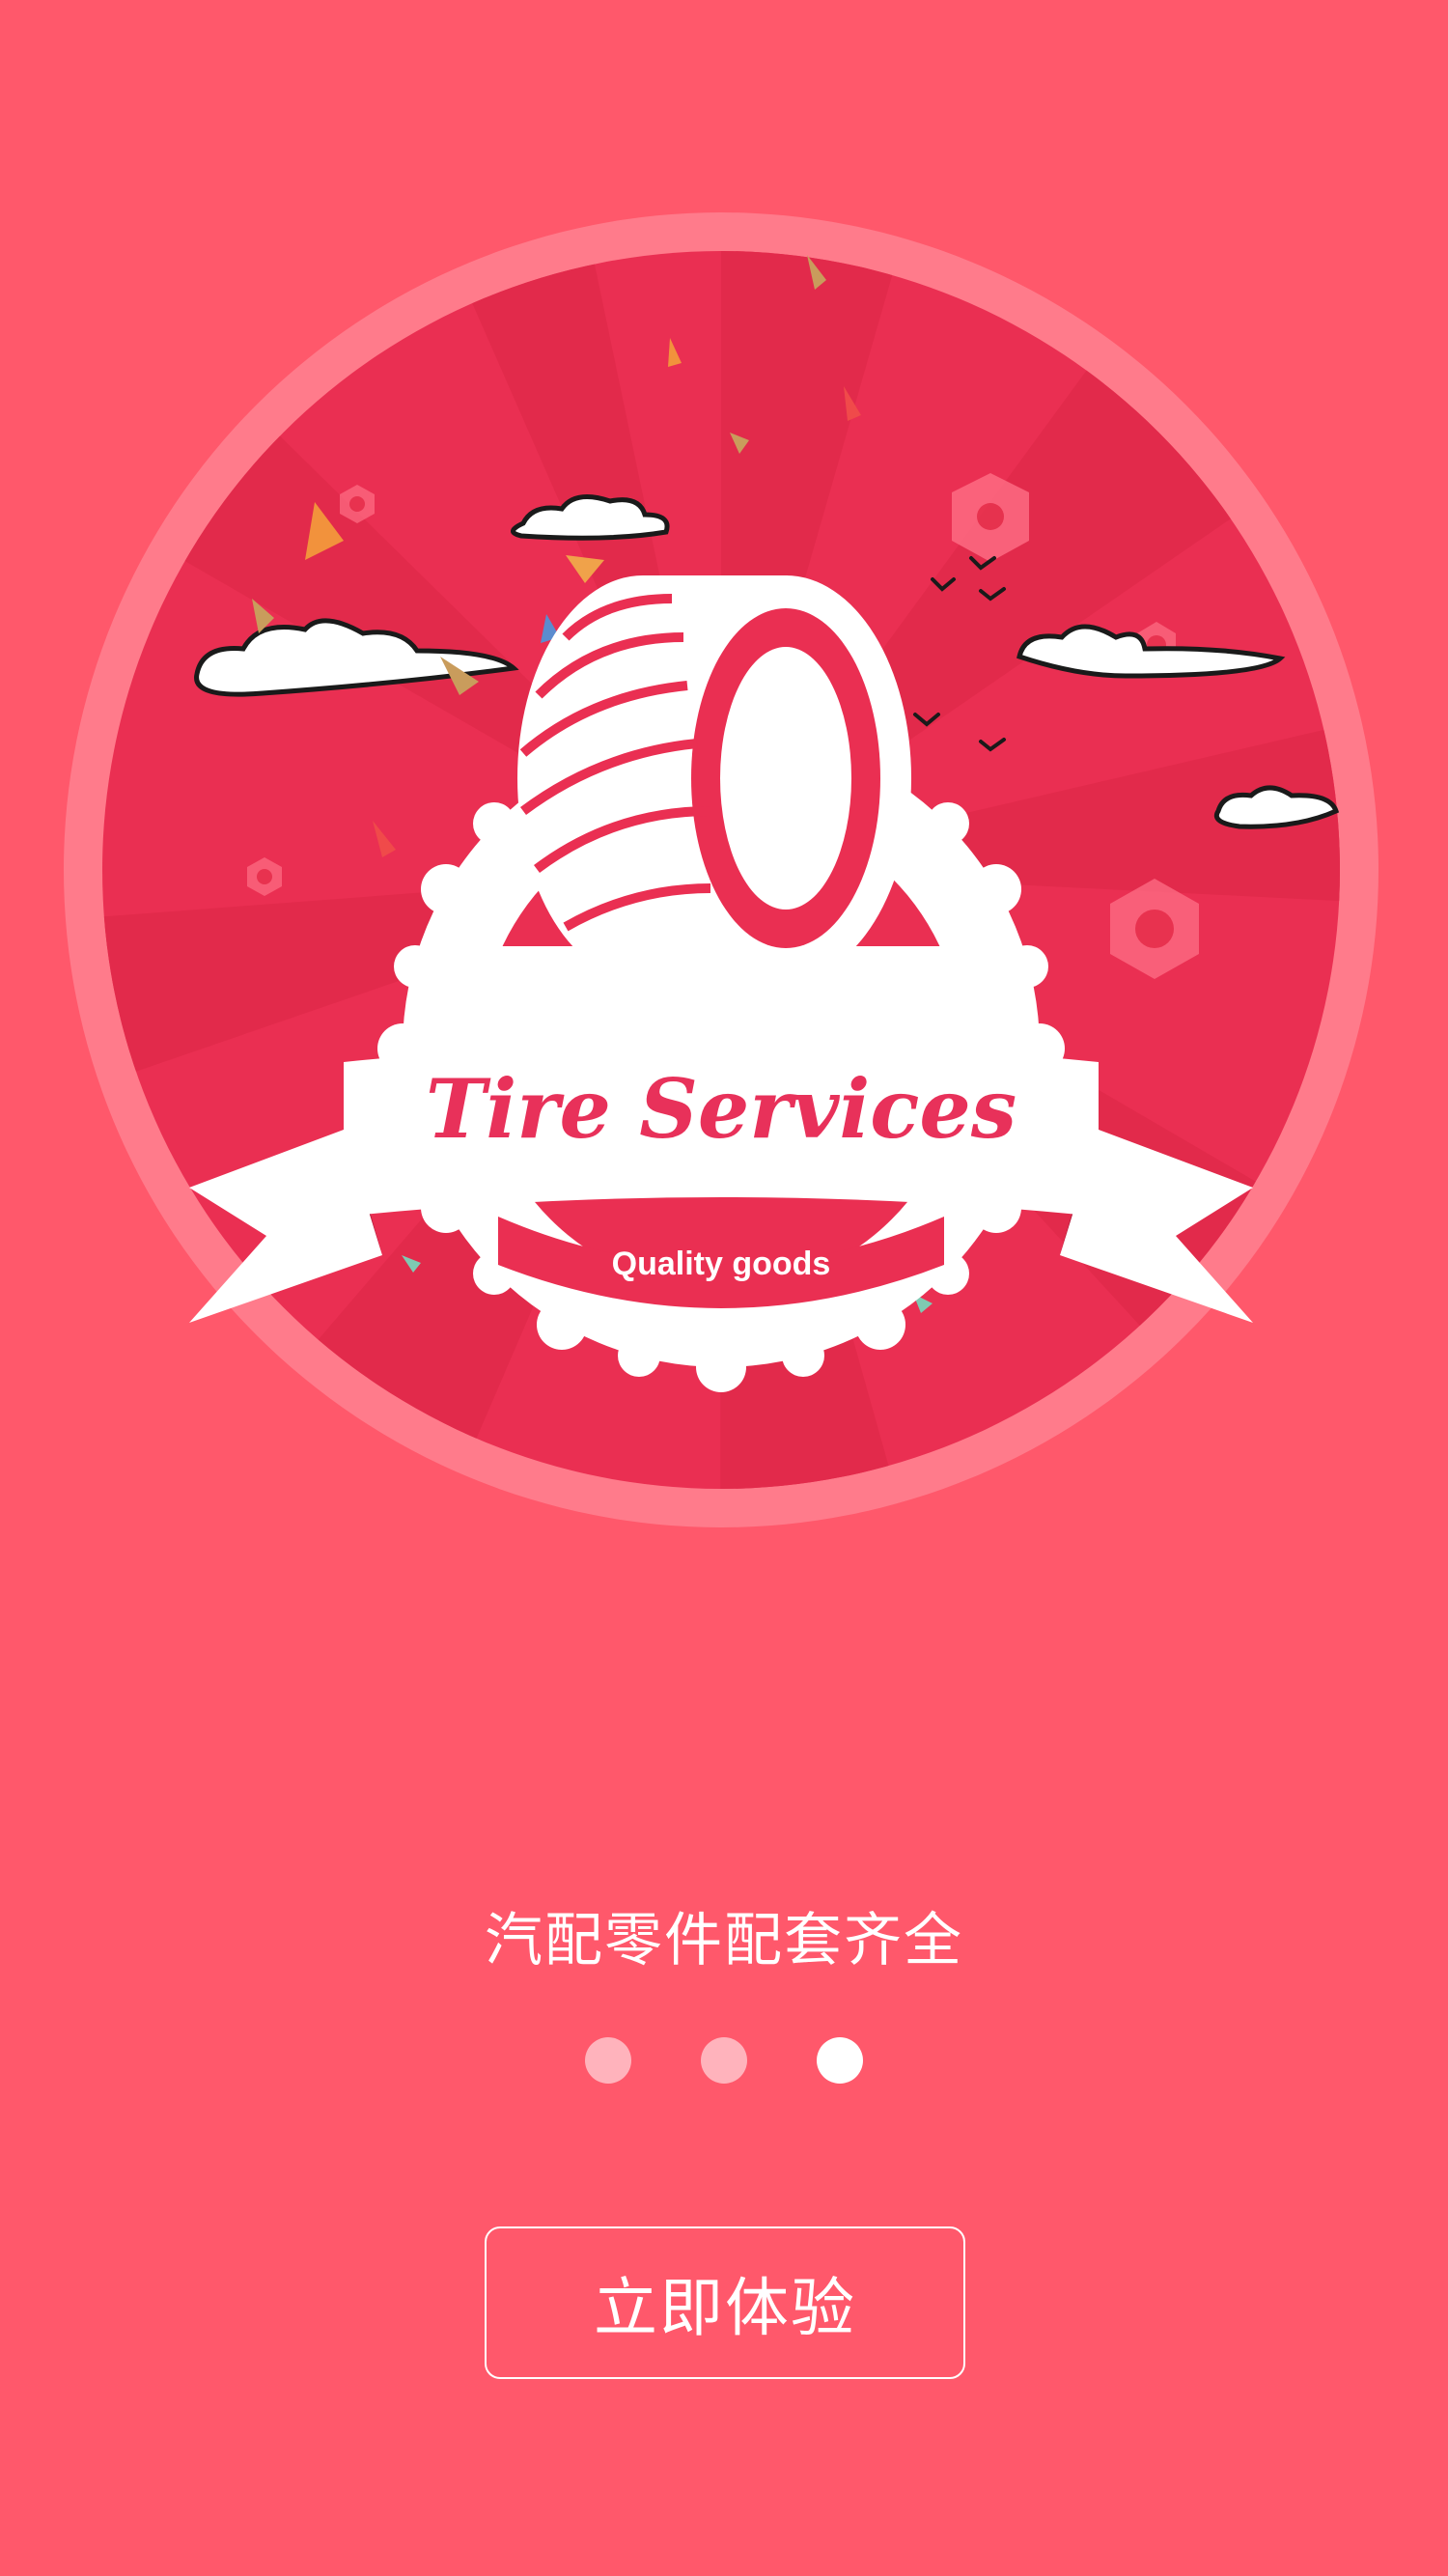  Describe the element at coordinates (724, 1941) in the screenshot. I see `onboarding-subtitle: 汽配零件配套齐全` at that location.